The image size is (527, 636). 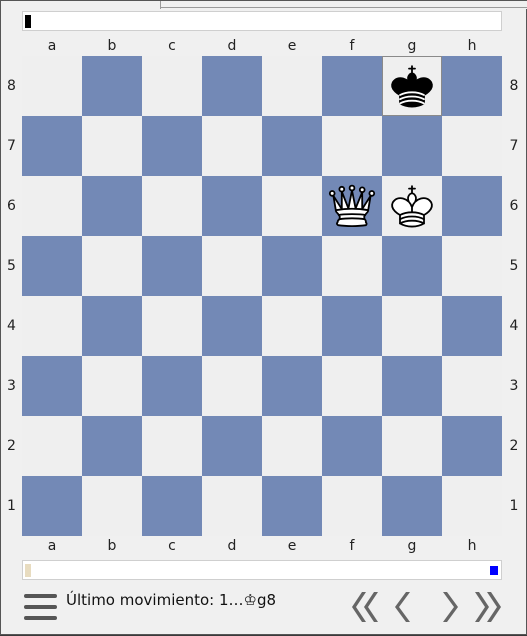 What do you see at coordinates (352, 386) in the screenshot?
I see `square-f3` at bounding box center [352, 386].